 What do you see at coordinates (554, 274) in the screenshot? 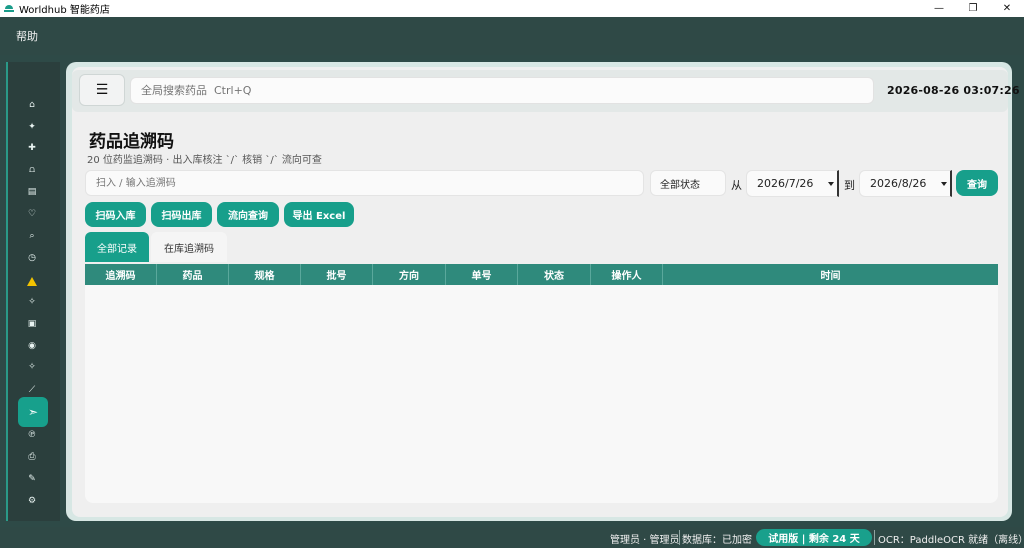
I see `column-header-status: 状态` at bounding box center [554, 274].